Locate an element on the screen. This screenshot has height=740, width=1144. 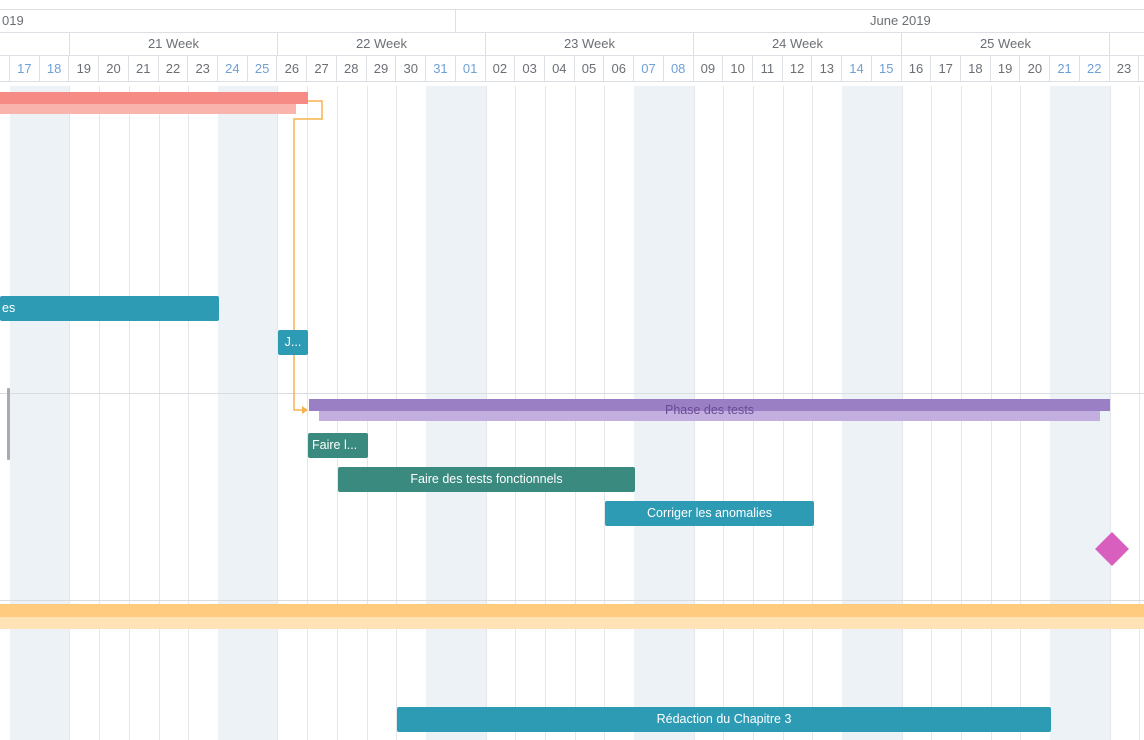
task-bar-faire-des-tests-fonctionnels: Faire des tests fonctionnels is located at coordinates (486, 479).